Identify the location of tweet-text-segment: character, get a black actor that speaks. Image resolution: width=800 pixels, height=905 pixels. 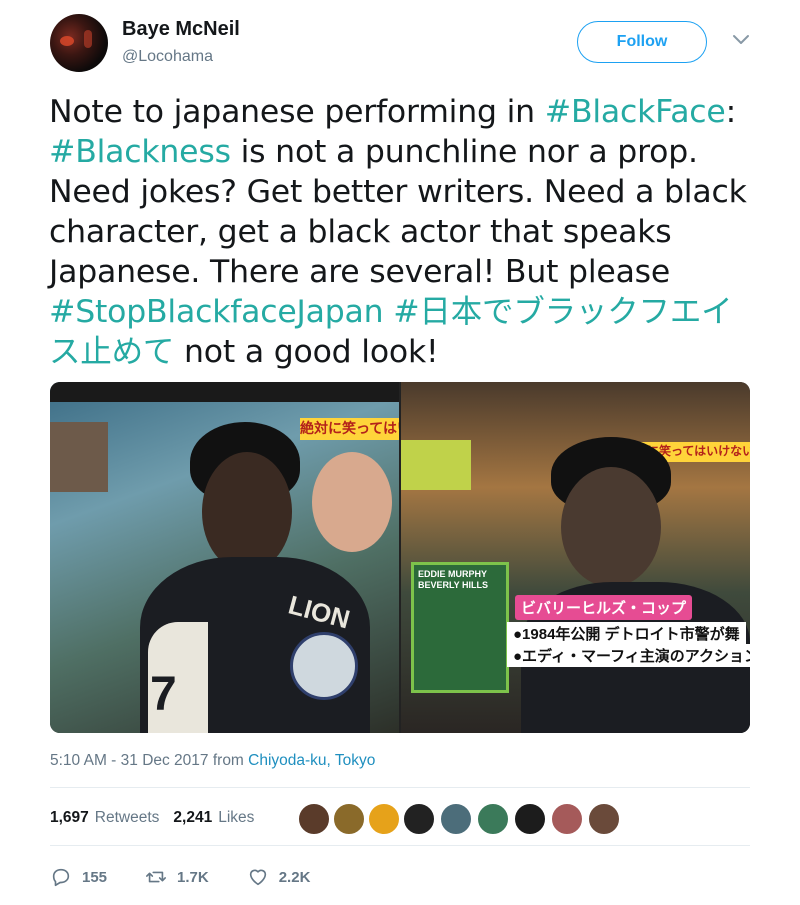
(360, 232).